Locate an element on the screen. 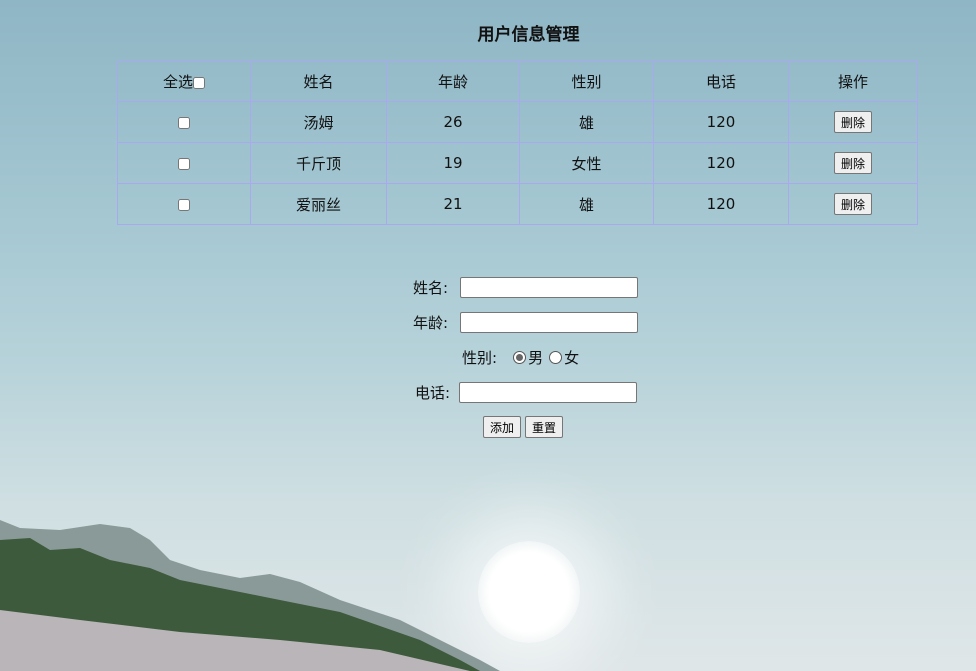 The height and width of the screenshot is (671, 976). phone-label: 电话: is located at coordinates (433, 393).